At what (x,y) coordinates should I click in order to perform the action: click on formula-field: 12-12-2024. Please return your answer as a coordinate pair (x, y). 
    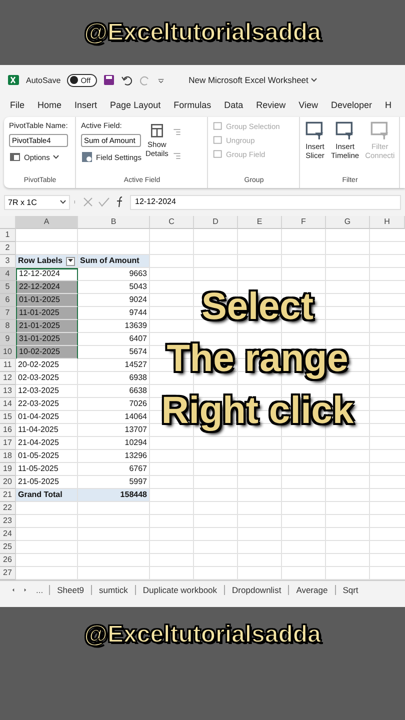
    Looking at the image, I should click on (265, 202).